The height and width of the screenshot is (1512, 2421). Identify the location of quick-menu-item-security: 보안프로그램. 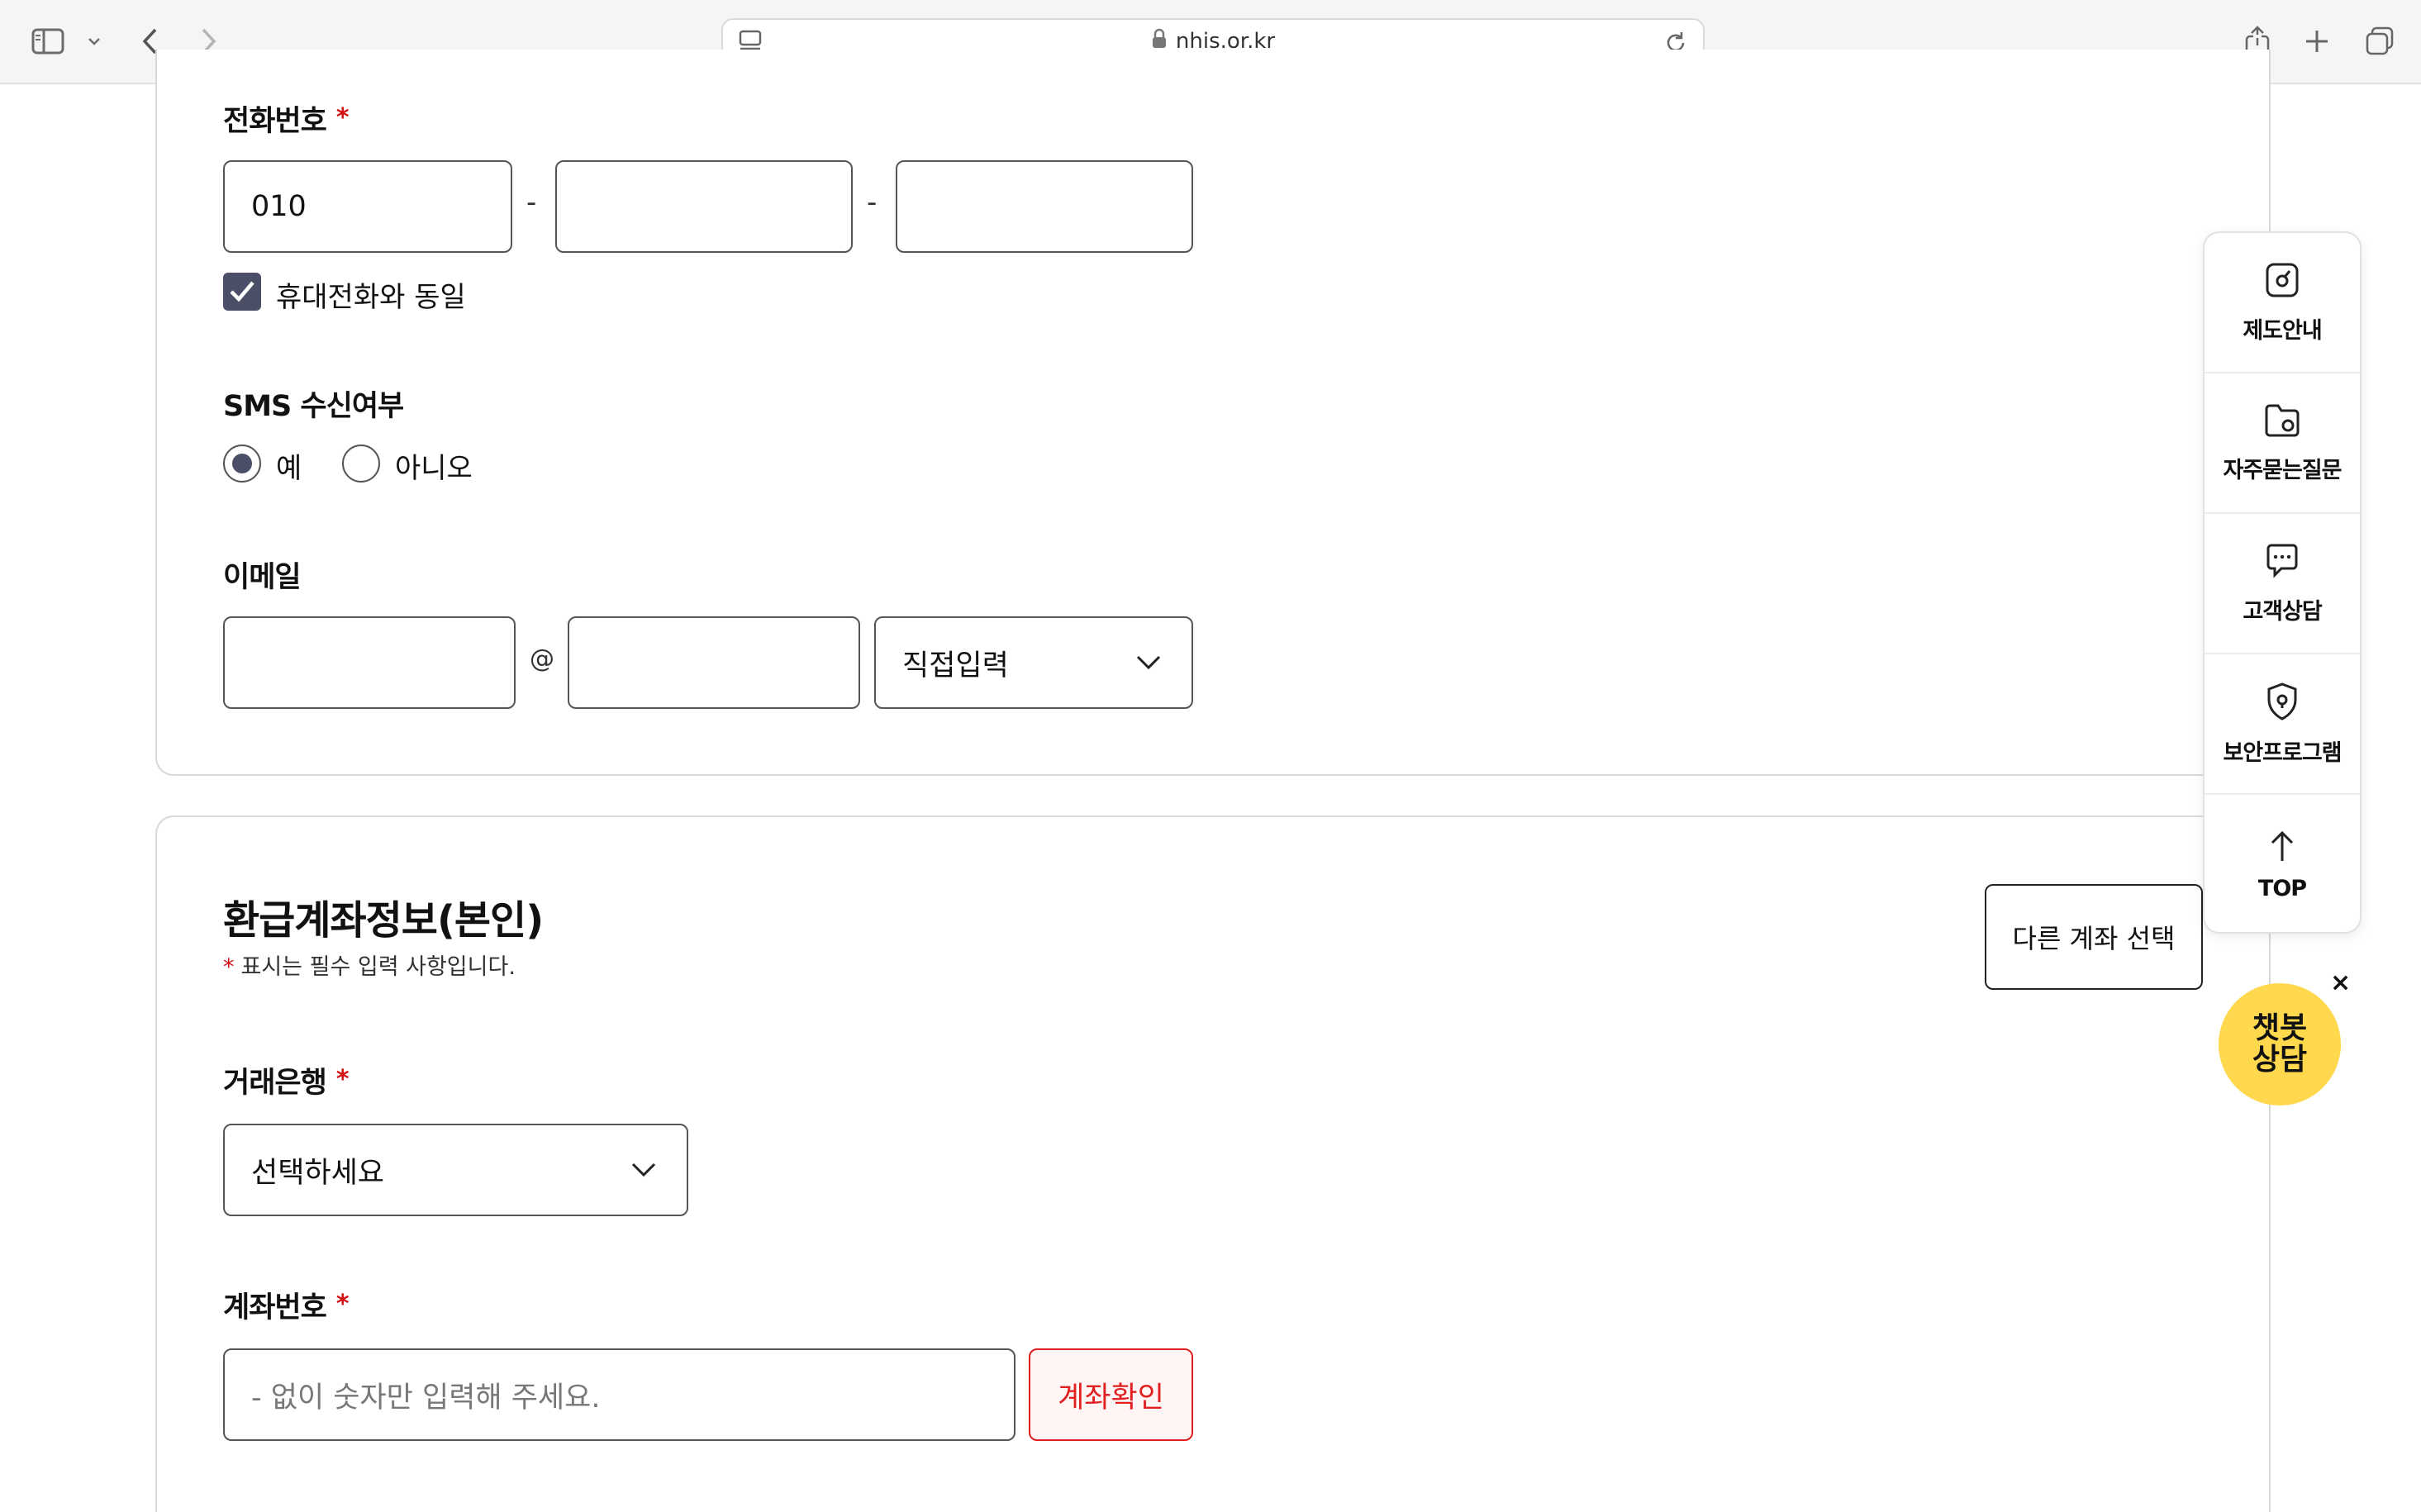
(2282, 724).